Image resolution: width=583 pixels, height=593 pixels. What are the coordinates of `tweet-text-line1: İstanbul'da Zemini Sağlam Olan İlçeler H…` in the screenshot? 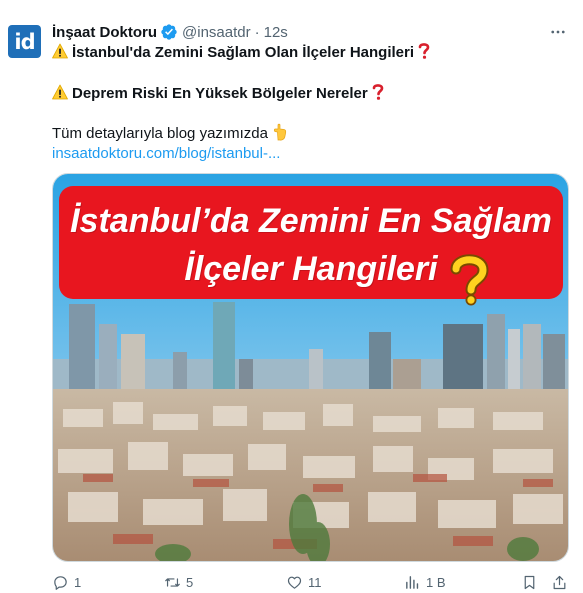 It's located at (241, 52).